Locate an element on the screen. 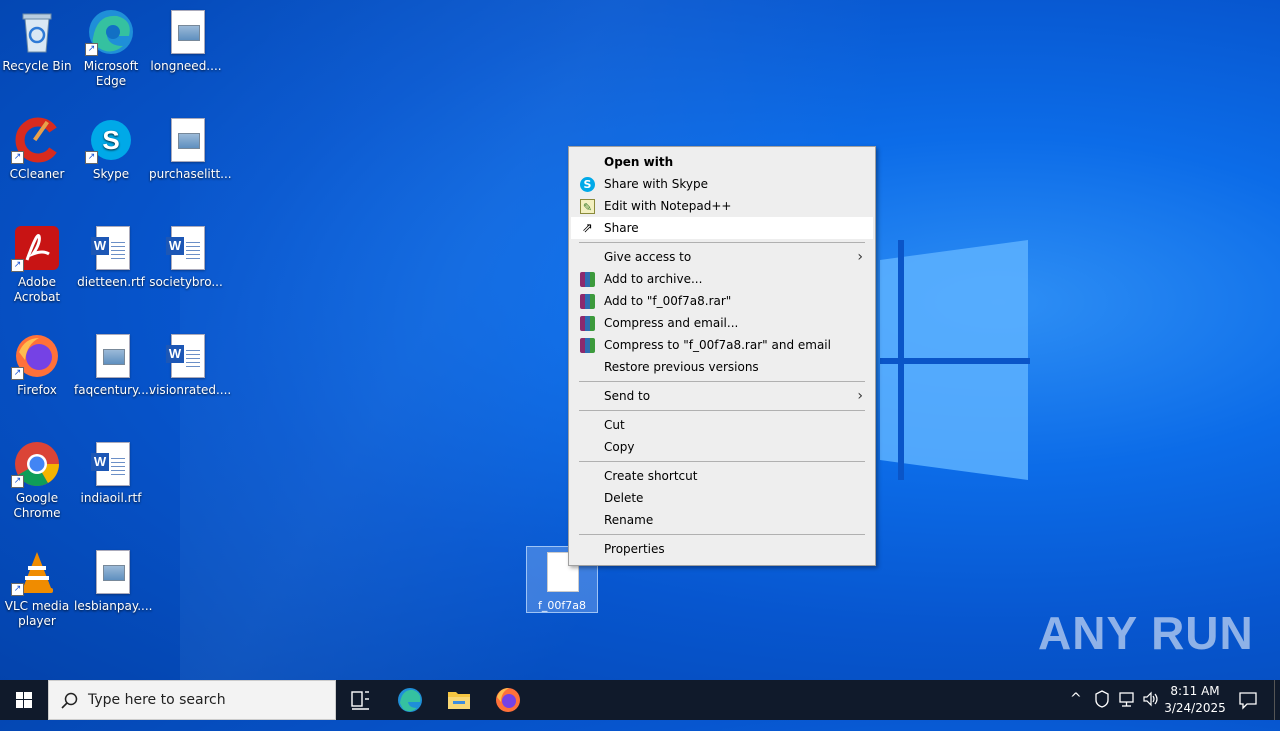 This screenshot has width=1280, height=731. taskbar-firefox is located at coordinates (508, 700).